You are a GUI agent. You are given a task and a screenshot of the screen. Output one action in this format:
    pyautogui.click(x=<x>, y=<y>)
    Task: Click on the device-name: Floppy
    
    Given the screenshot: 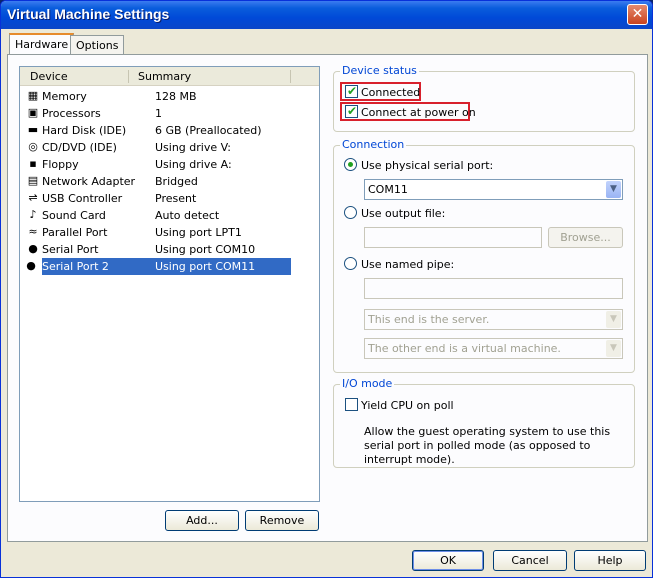 What is the action you would take?
    pyautogui.click(x=60, y=164)
    